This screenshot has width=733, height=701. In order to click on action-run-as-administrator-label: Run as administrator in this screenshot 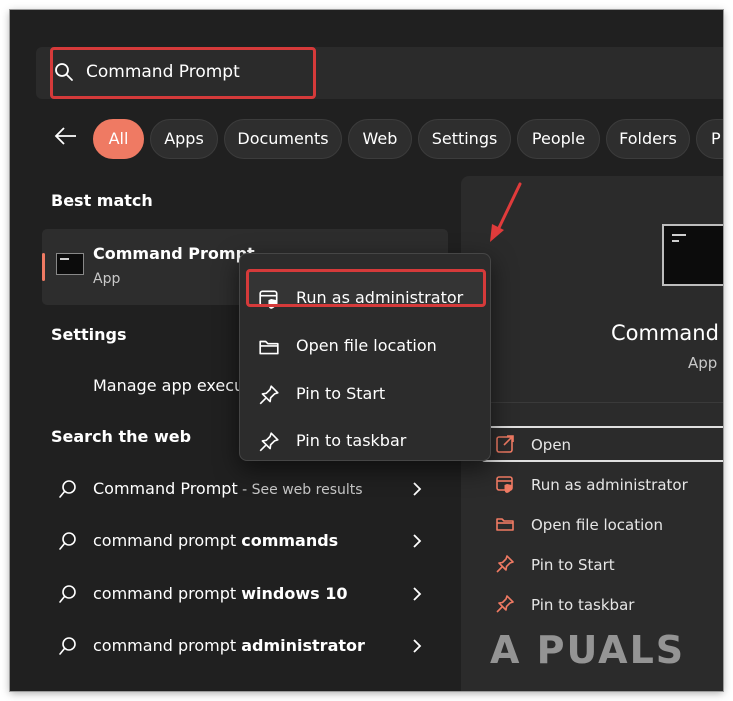, I will do `click(609, 485)`.